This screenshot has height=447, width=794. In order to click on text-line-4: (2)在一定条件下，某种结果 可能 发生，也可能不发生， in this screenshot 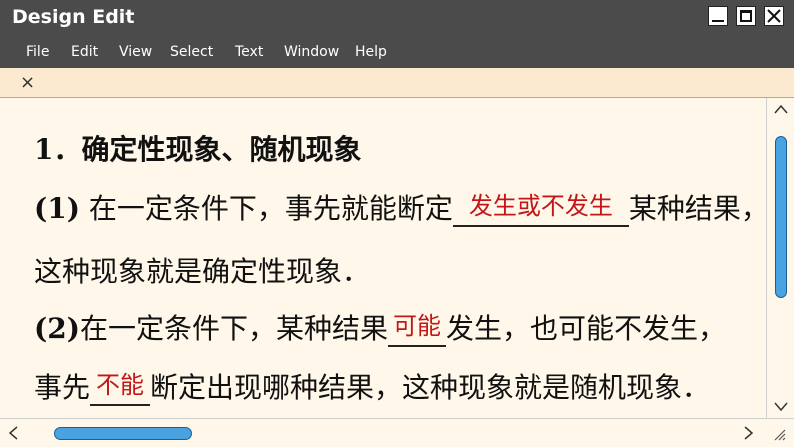, I will do `click(380, 327)`.